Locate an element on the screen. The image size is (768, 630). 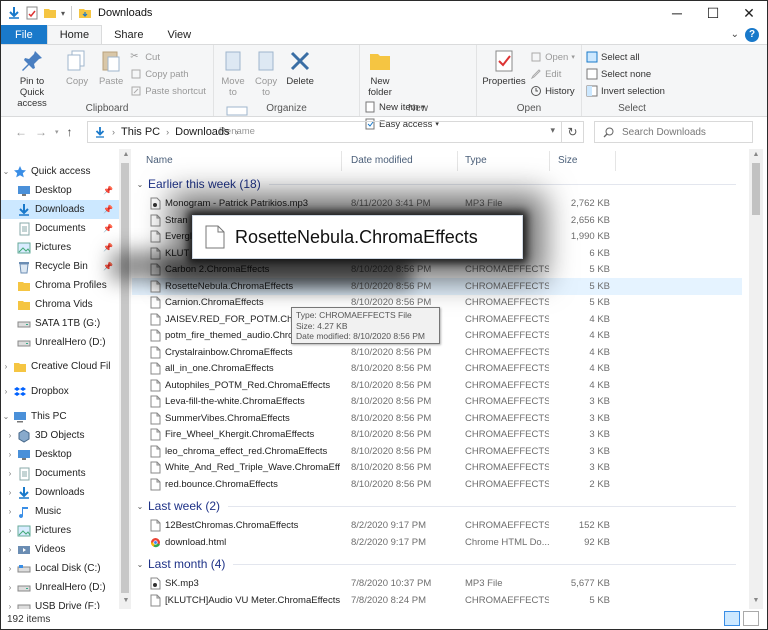
help-icon: ? is located at coordinates (752, 34).